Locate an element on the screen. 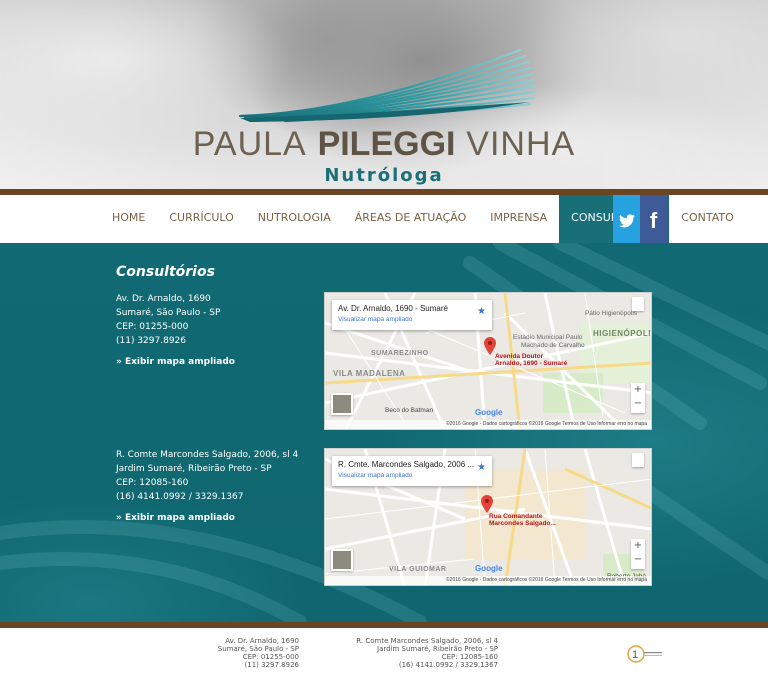  developer-logo-icon: 1 is located at coordinates (646, 654).